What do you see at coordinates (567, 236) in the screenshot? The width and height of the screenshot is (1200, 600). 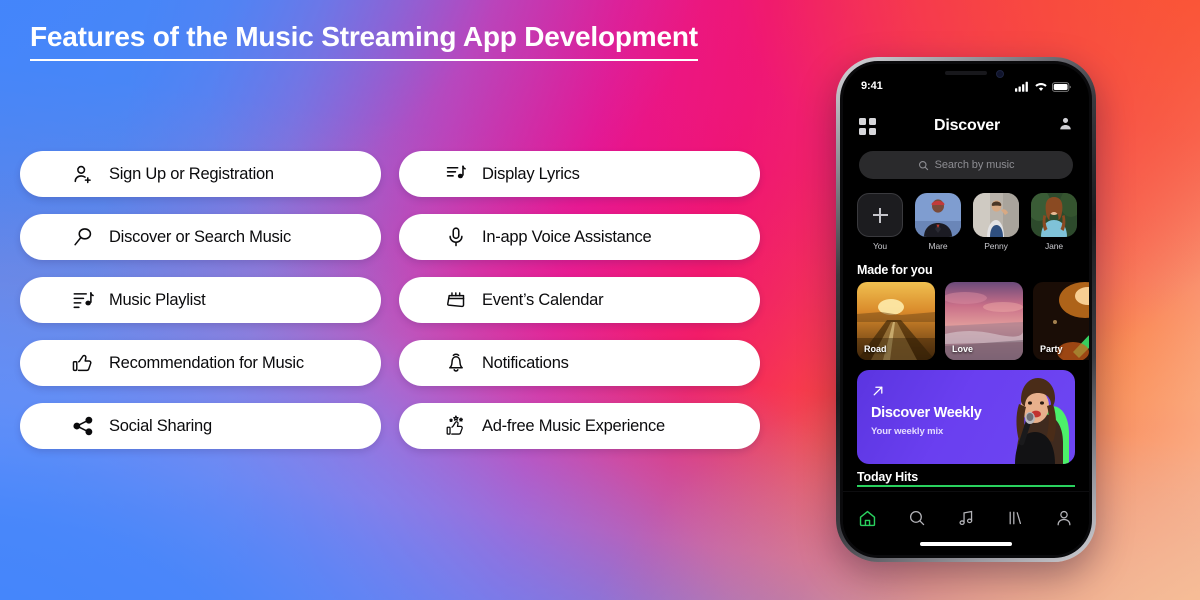 I see `feature-label: In-app Voice Assistance` at bounding box center [567, 236].